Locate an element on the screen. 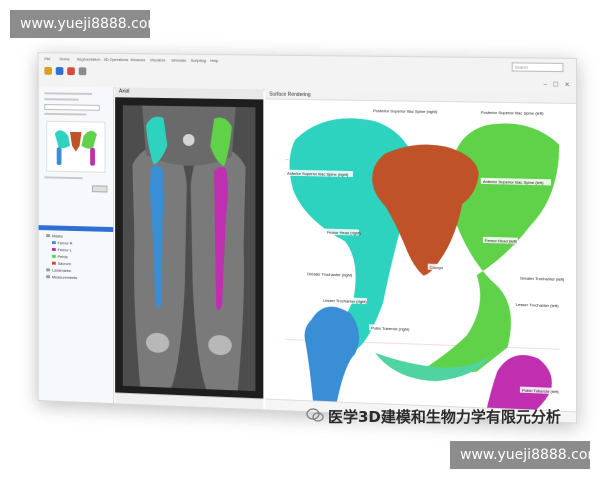  landmark-label: Coccyx is located at coordinates (438, 267).